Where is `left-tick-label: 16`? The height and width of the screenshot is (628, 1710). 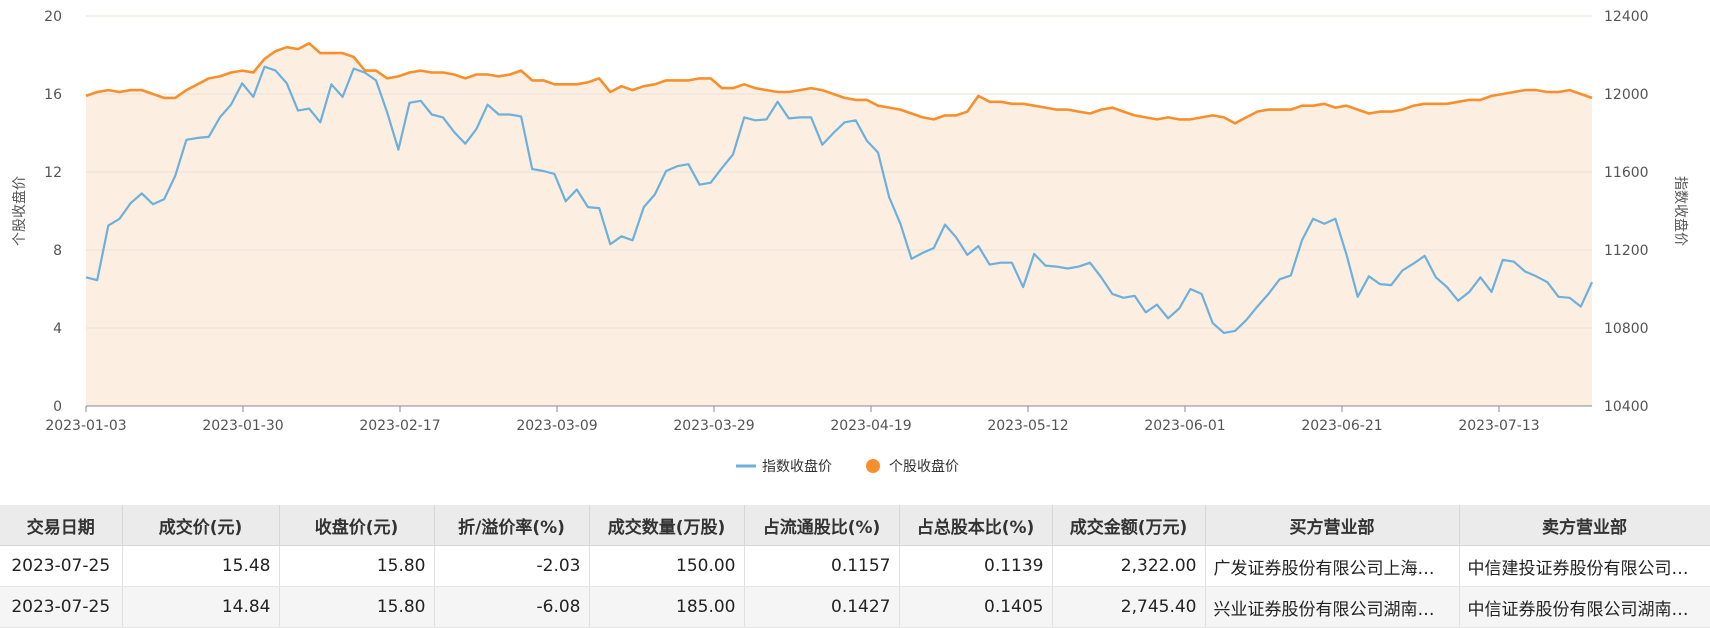 left-tick-label: 16 is located at coordinates (53, 95).